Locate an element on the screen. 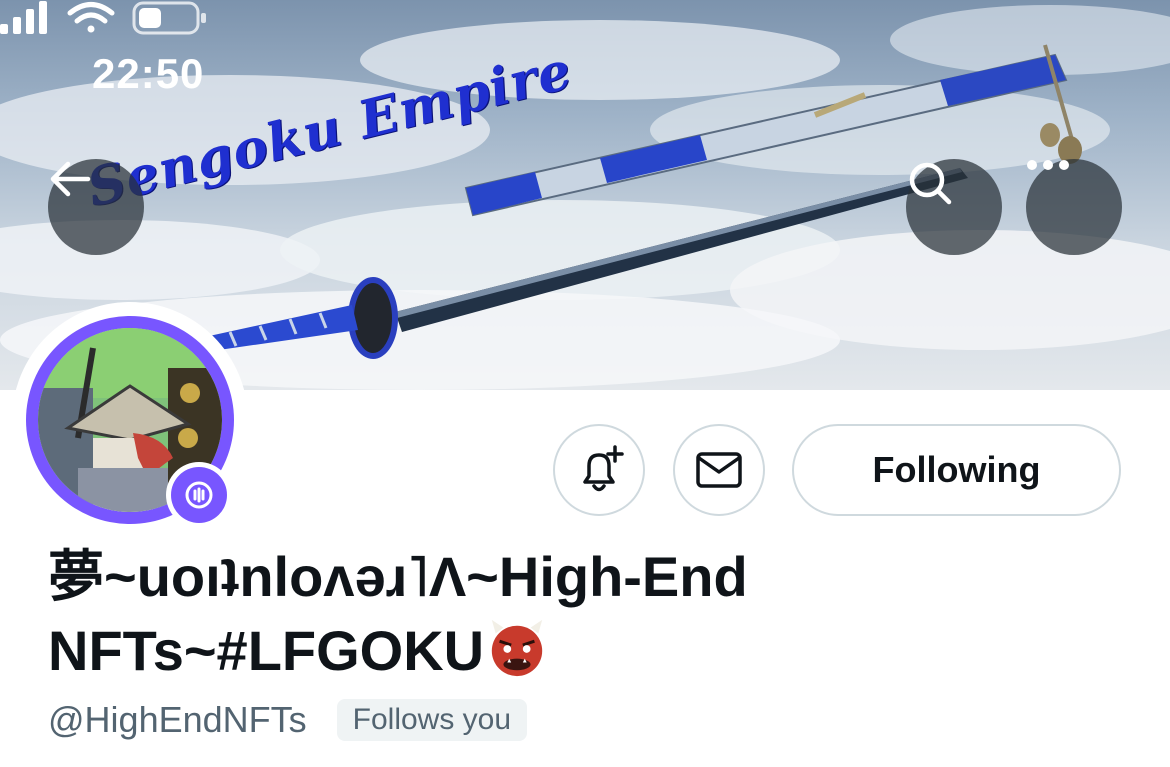  display-name-text: 夢~uoıʇnloʌǝɹ˥Λ~High-End NFTs~#LFGOKU is located at coordinates (398, 613).